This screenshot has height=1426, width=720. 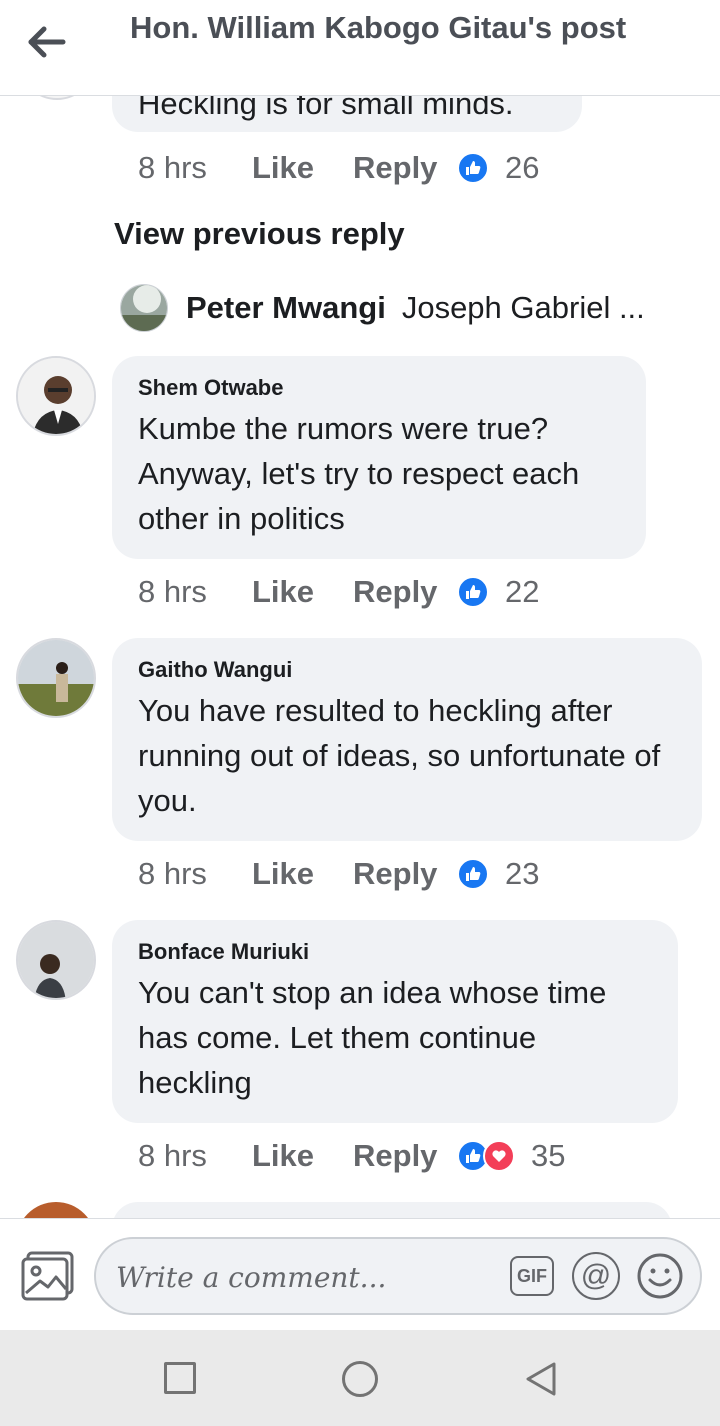 I want to click on comment-actions: 8 hrs Like Reply 22, so click(x=338, y=592).